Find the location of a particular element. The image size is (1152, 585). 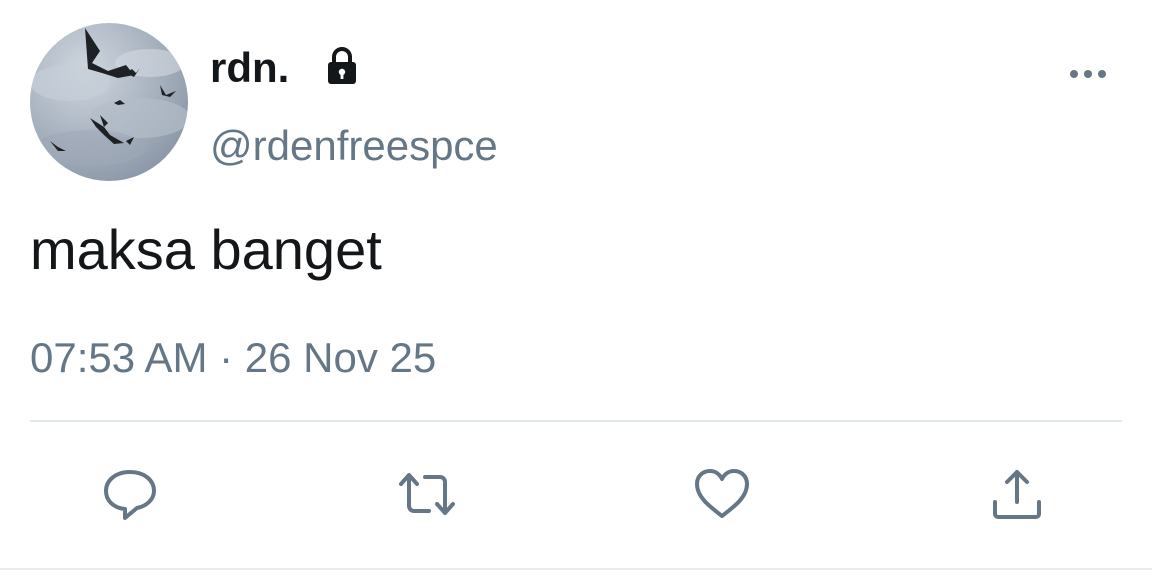

reply-icon is located at coordinates (130, 495).